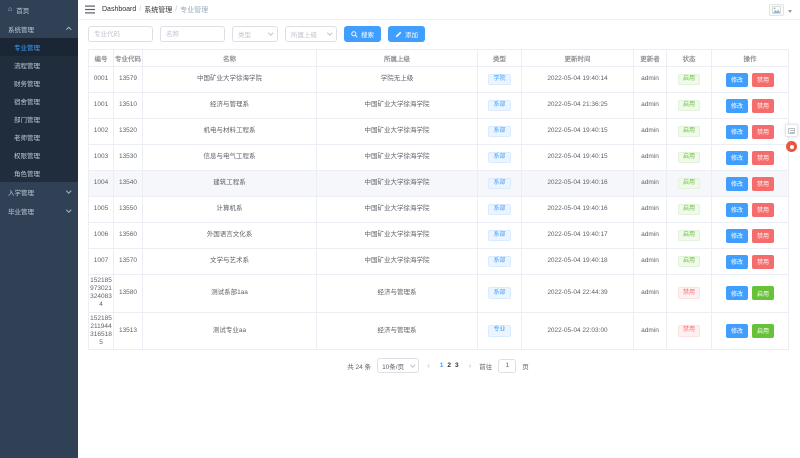 This screenshot has width=800, height=458. Describe the element at coordinates (688, 330) in the screenshot. I see `status-tag: 禁用` at that location.